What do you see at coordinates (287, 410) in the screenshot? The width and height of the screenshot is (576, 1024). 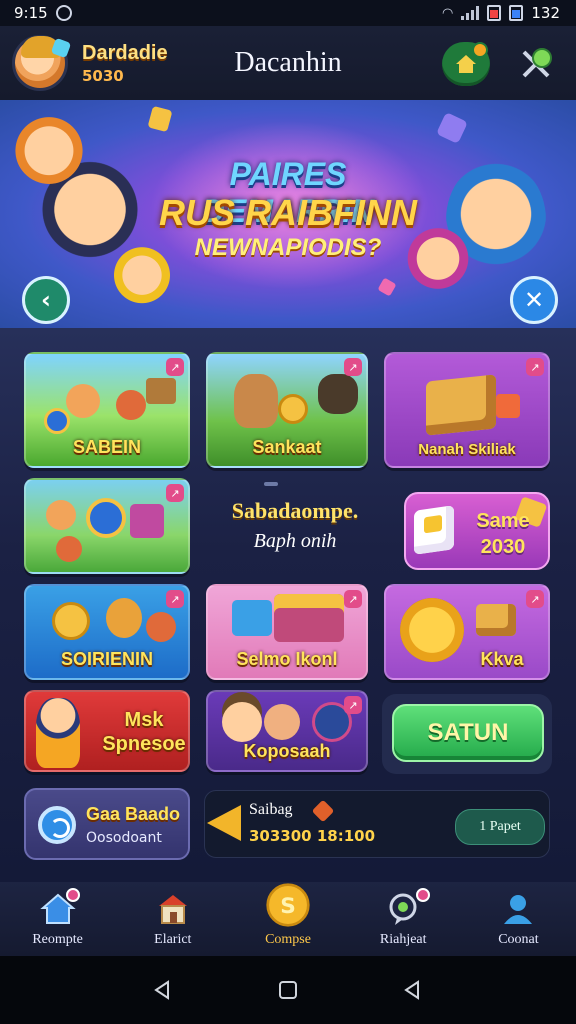 I see `game-tile-2: ↗ Sankaat` at bounding box center [287, 410].